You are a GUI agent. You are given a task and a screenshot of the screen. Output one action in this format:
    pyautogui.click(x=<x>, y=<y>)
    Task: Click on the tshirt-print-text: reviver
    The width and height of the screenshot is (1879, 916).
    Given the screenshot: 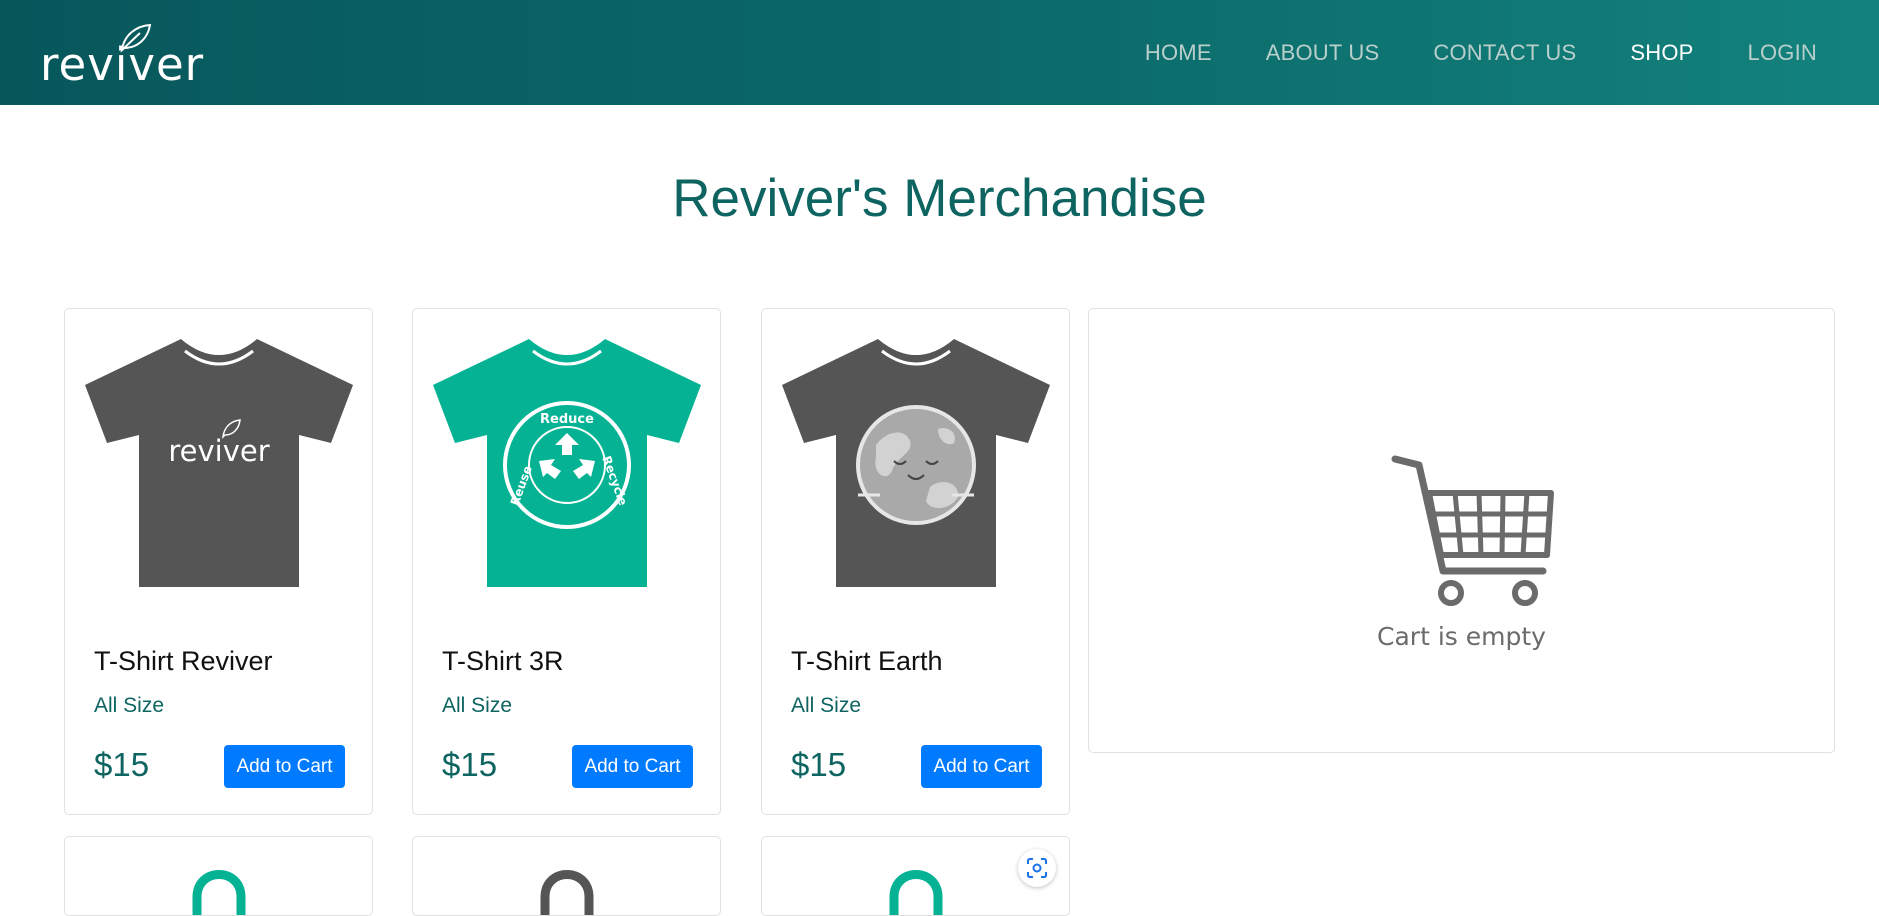 What is the action you would take?
    pyautogui.click(x=218, y=451)
    